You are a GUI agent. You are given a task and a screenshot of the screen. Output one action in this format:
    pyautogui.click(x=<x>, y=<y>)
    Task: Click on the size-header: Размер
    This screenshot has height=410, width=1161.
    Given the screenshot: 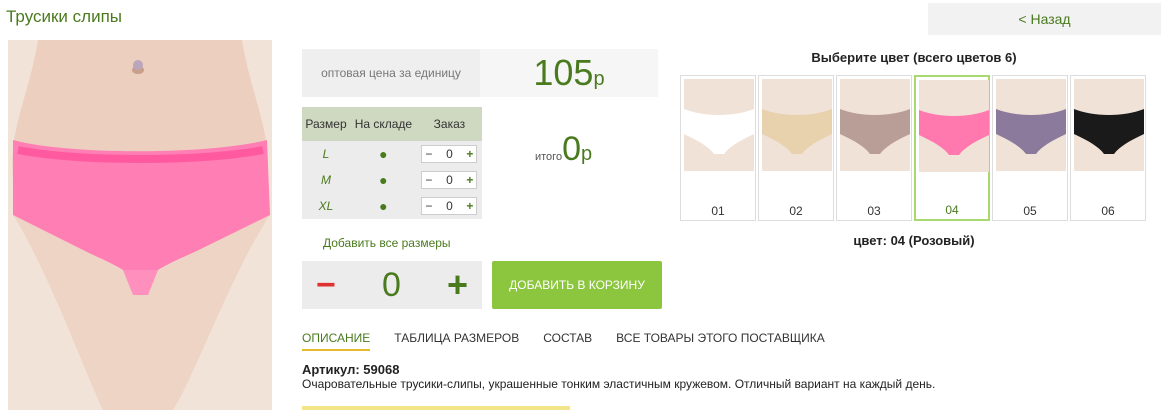 What is the action you would take?
    pyautogui.click(x=326, y=124)
    